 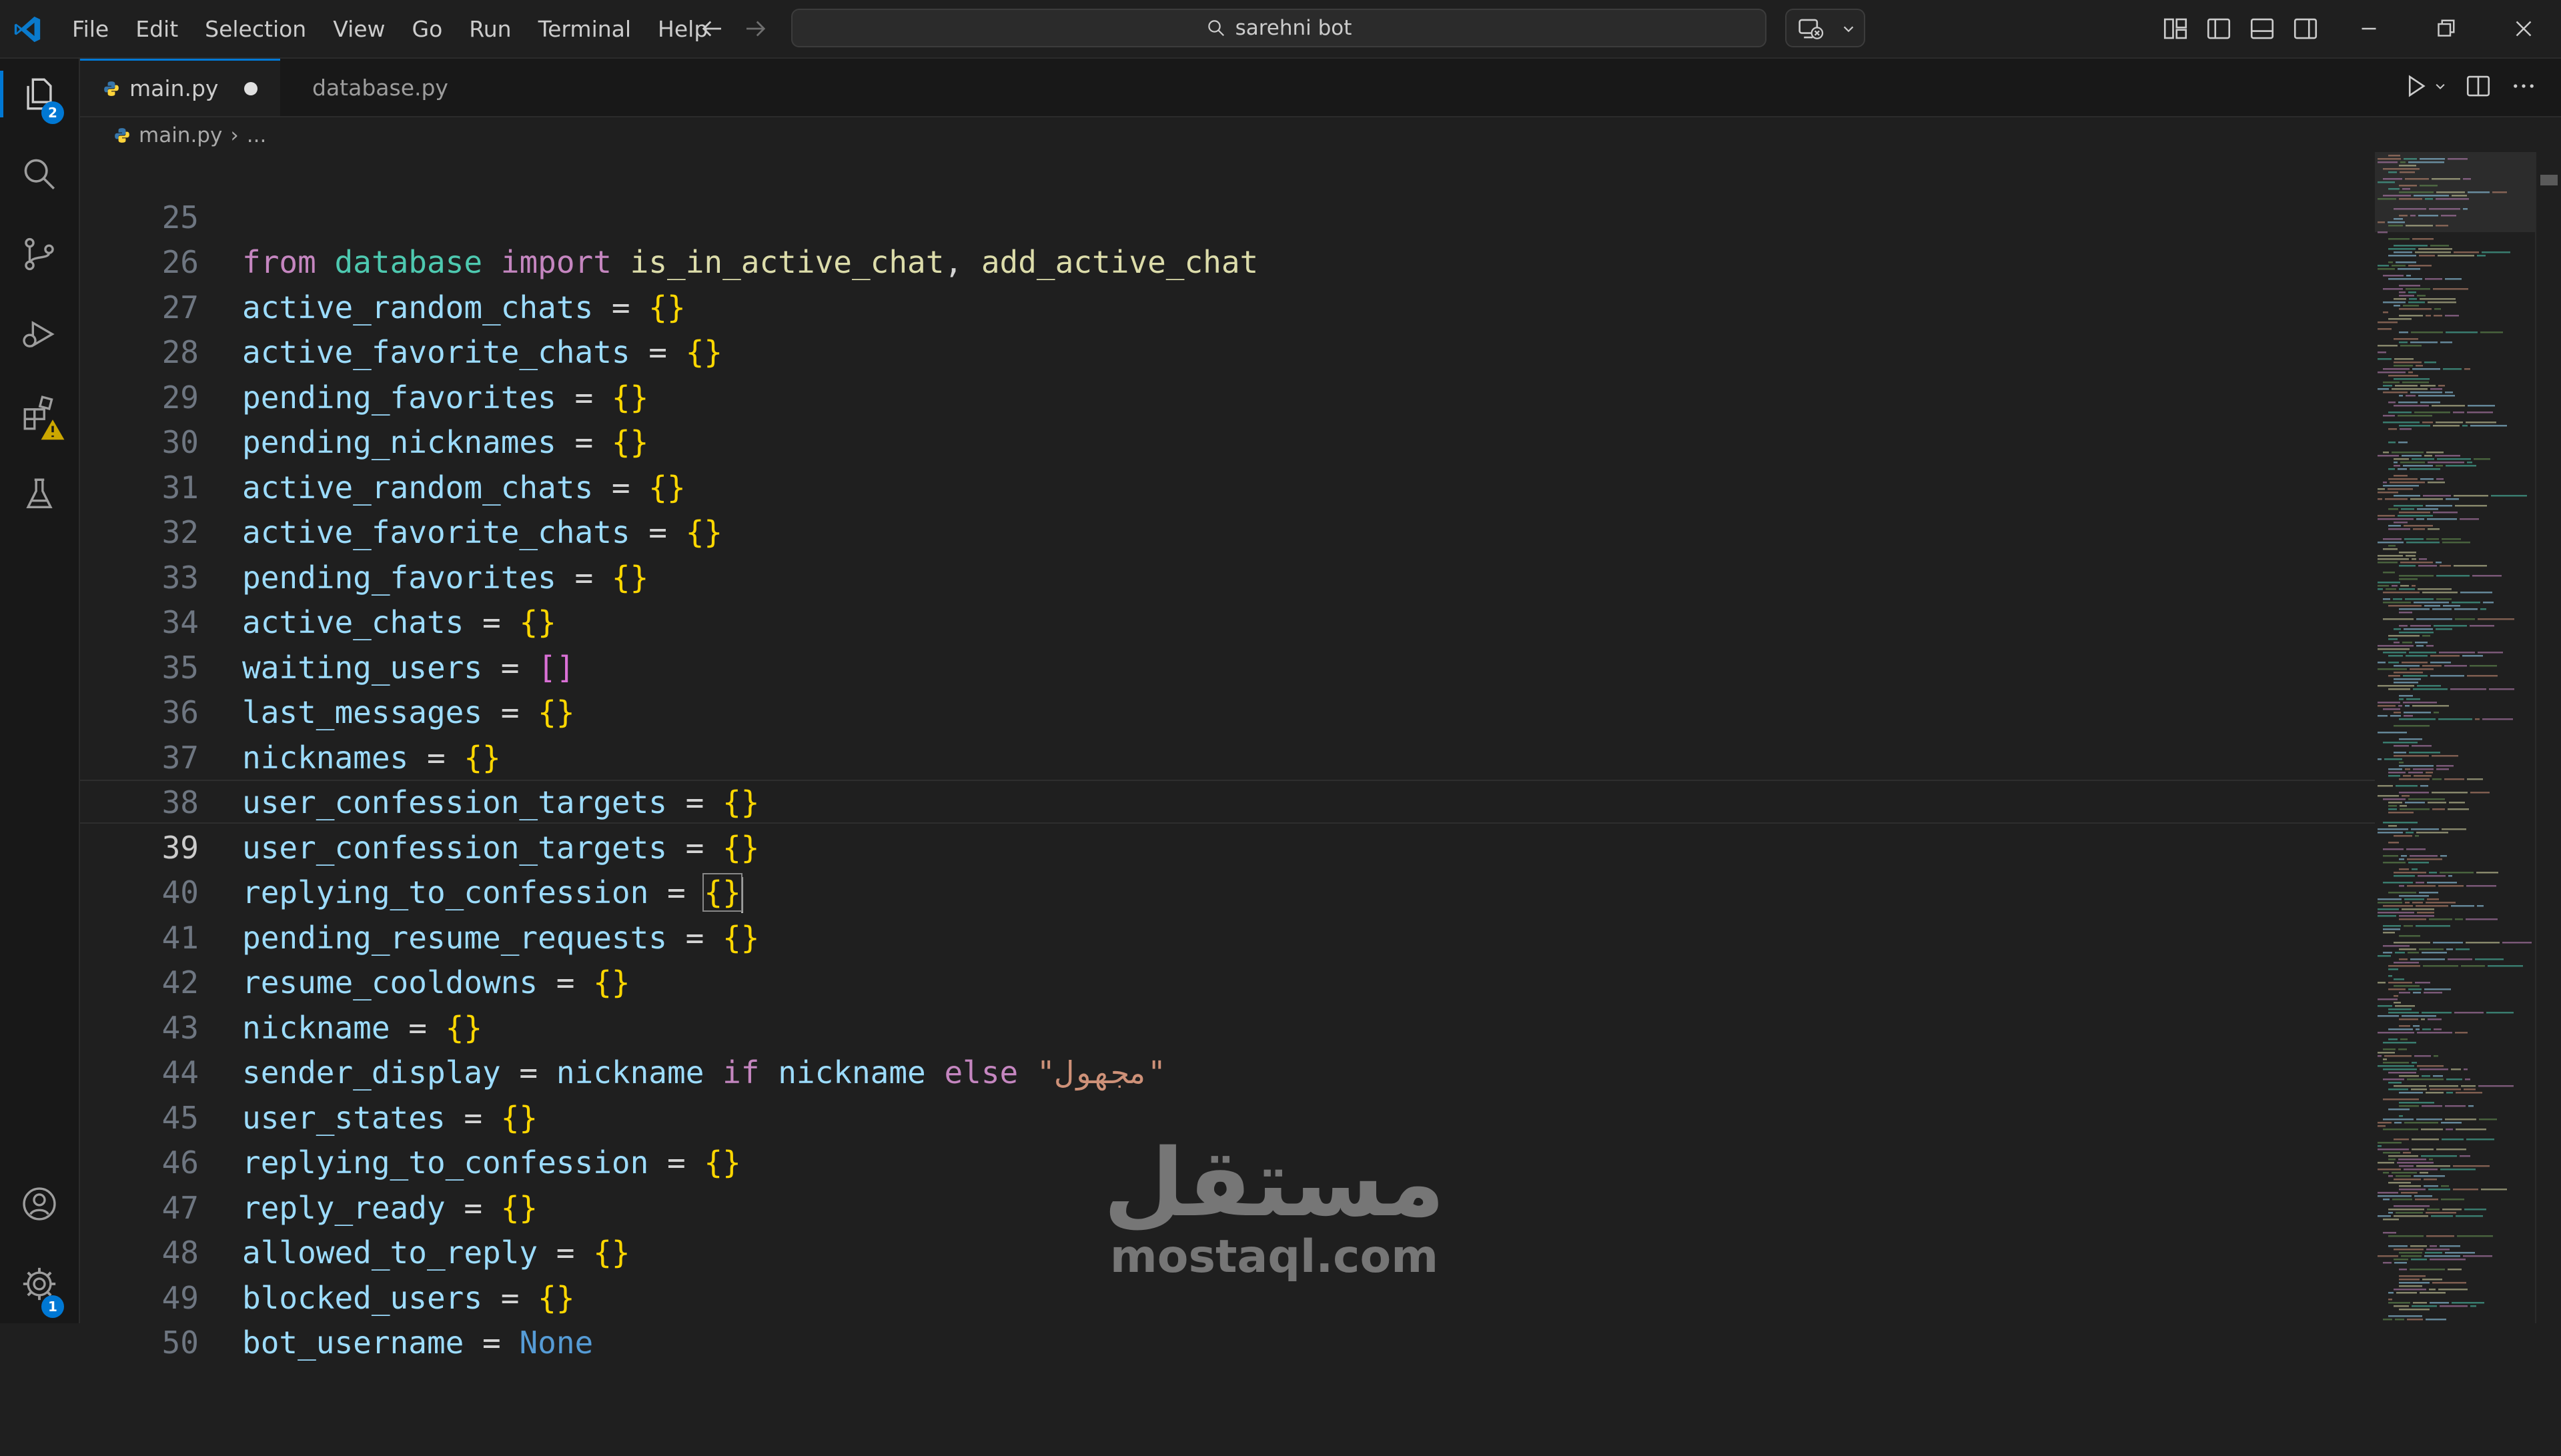 I want to click on breadcrumb-file: main.py, so click(x=180, y=135).